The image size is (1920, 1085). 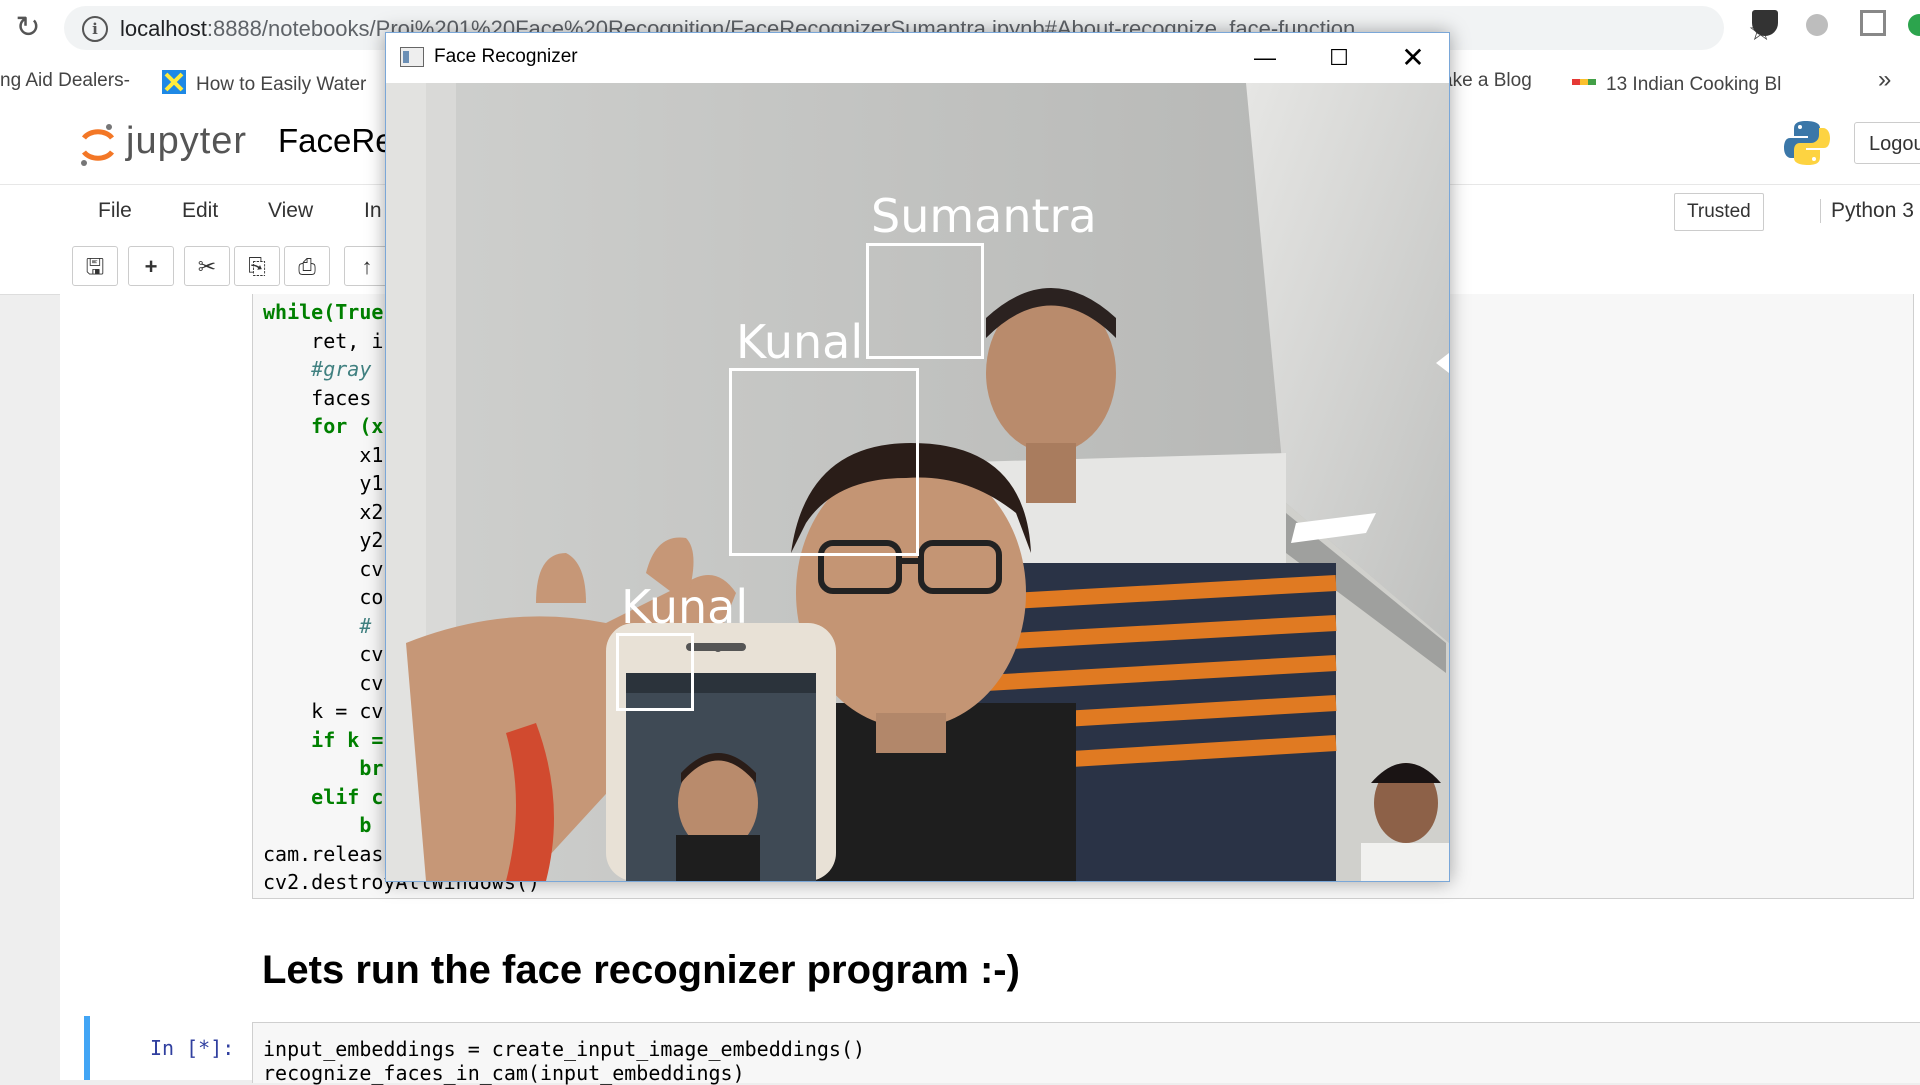 What do you see at coordinates (174, 82) in the screenshot?
I see `bookmark-star-icon` at bounding box center [174, 82].